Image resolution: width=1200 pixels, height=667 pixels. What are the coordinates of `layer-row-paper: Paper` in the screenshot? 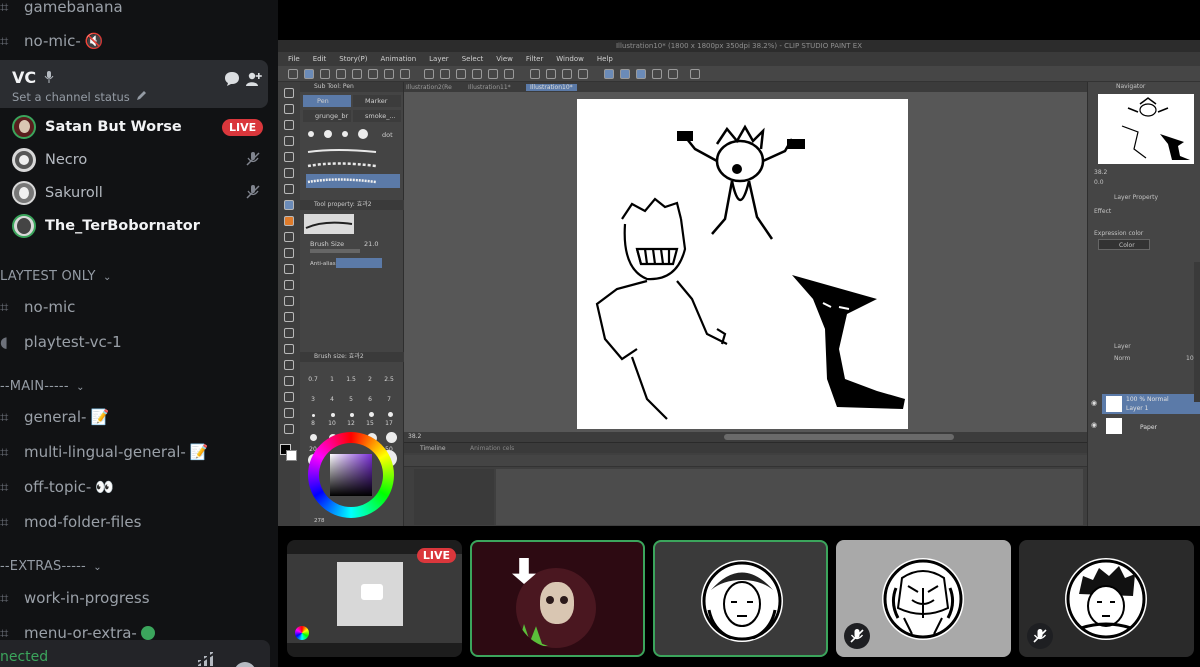 It's located at (1151, 426).